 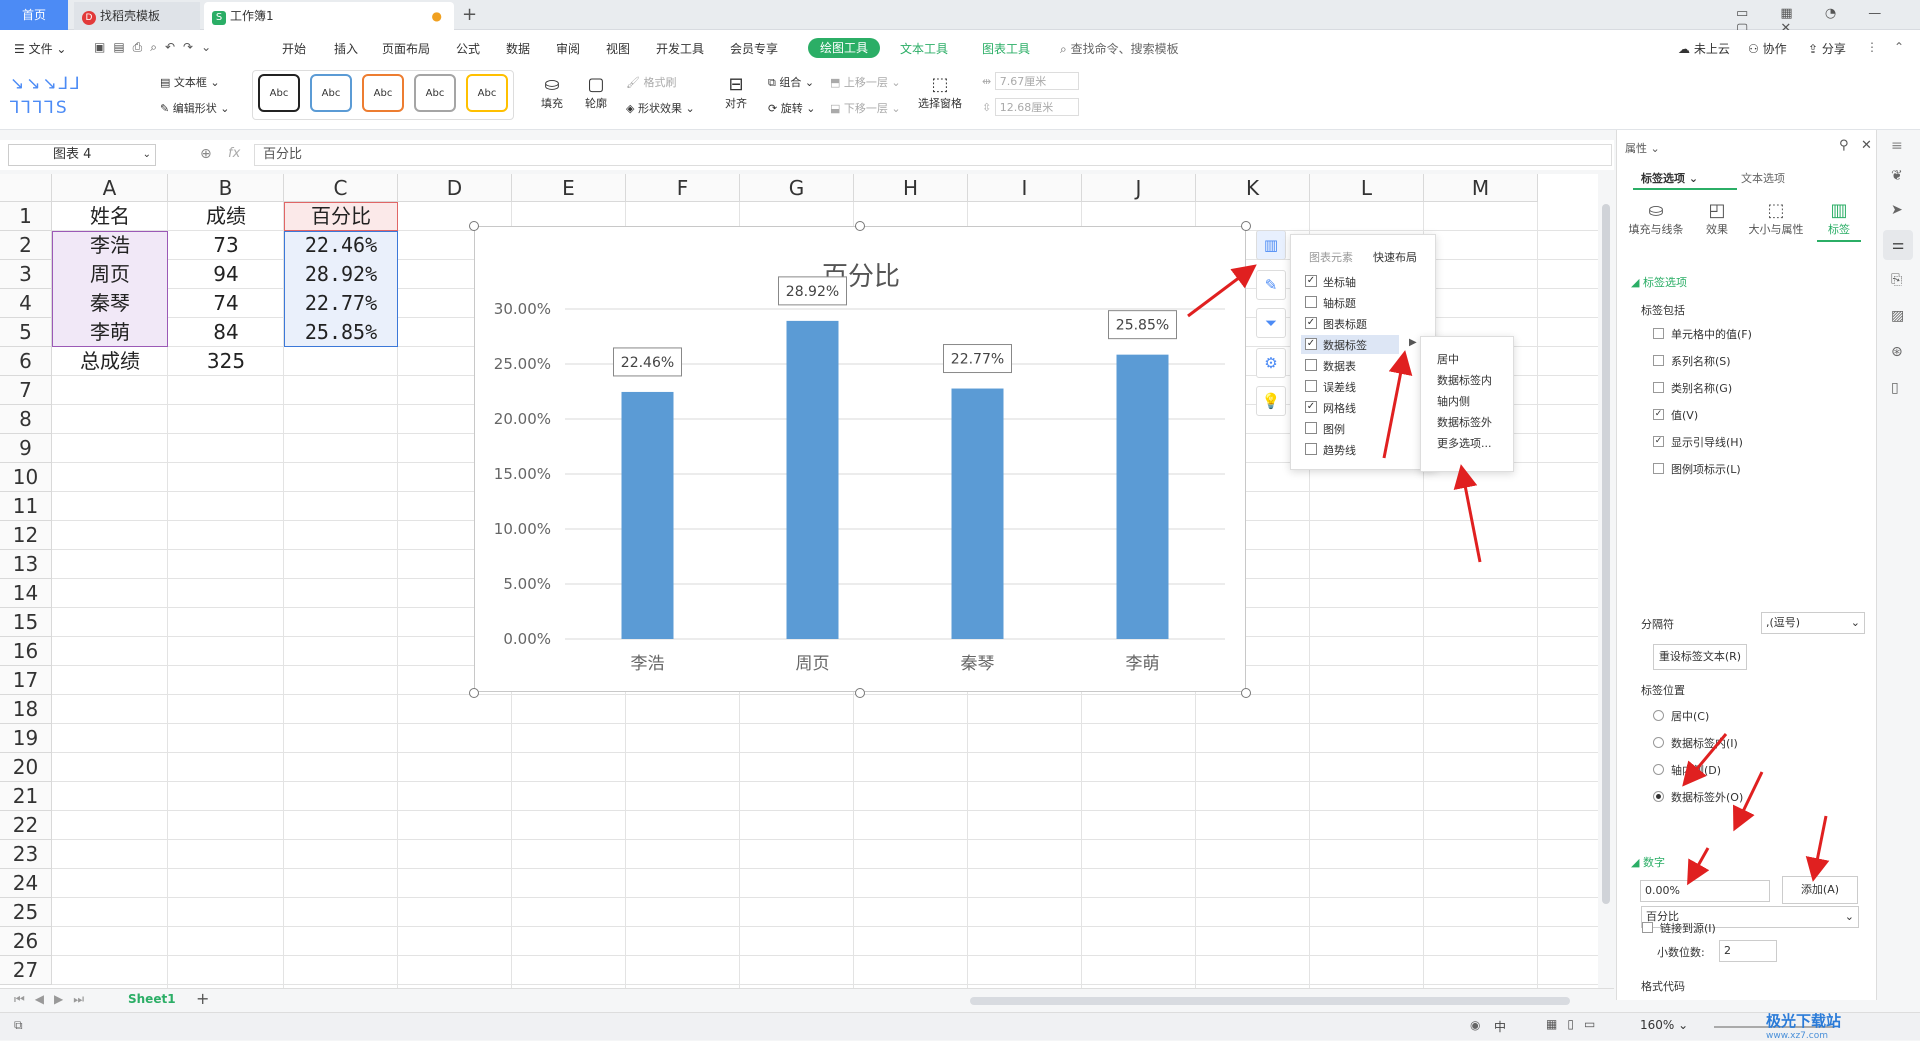 What do you see at coordinates (26, 767) in the screenshot?
I see `row-header: 20` at bounding box center [26, 767].